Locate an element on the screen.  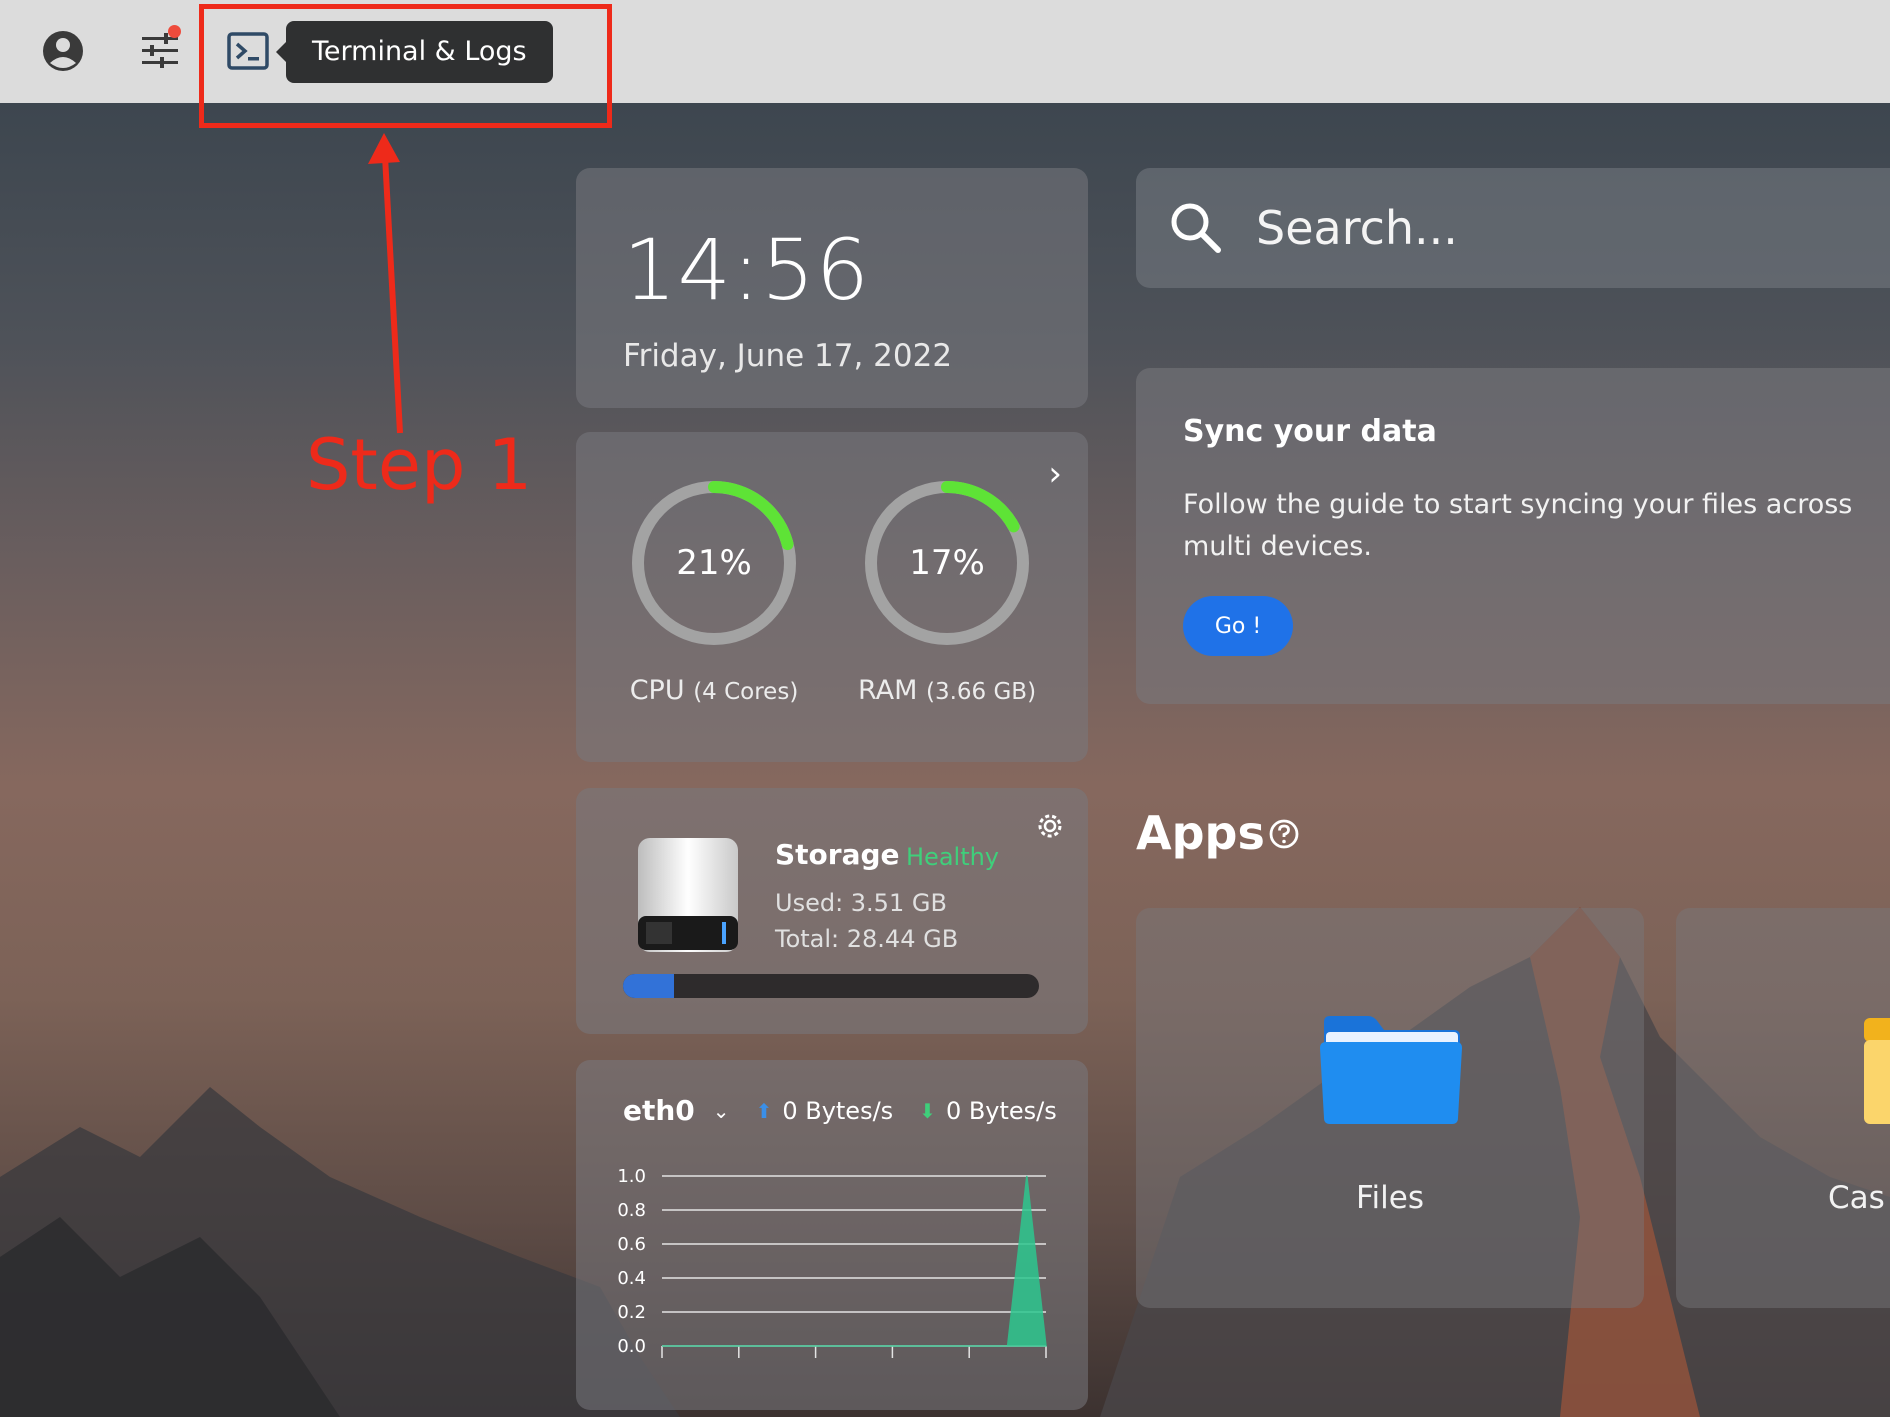
y-tick-label: 0.8 is located at coordinates (631, 1210).